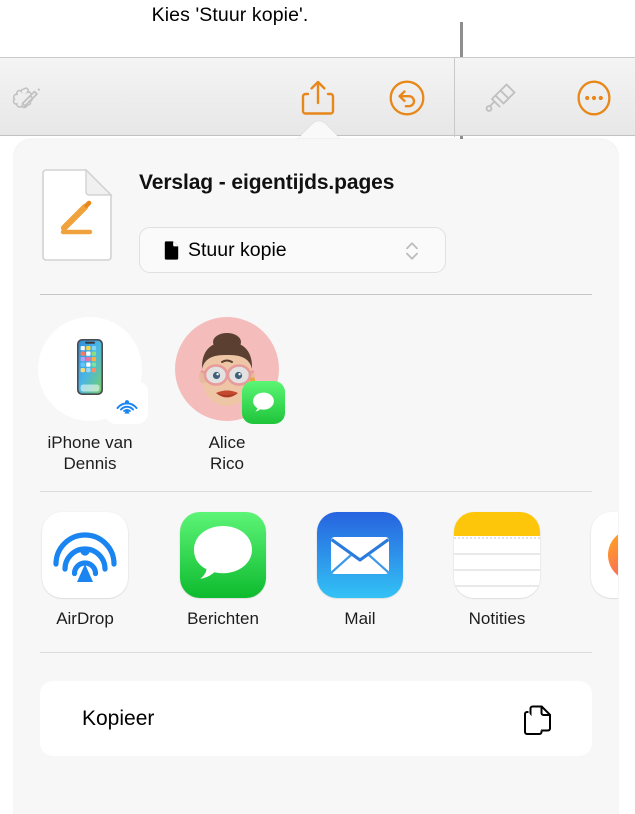 This screenshot has width=635, height=814. I want to click on contact-iphone-van-dennis: iPhone van Dennis, so click(90, 395).